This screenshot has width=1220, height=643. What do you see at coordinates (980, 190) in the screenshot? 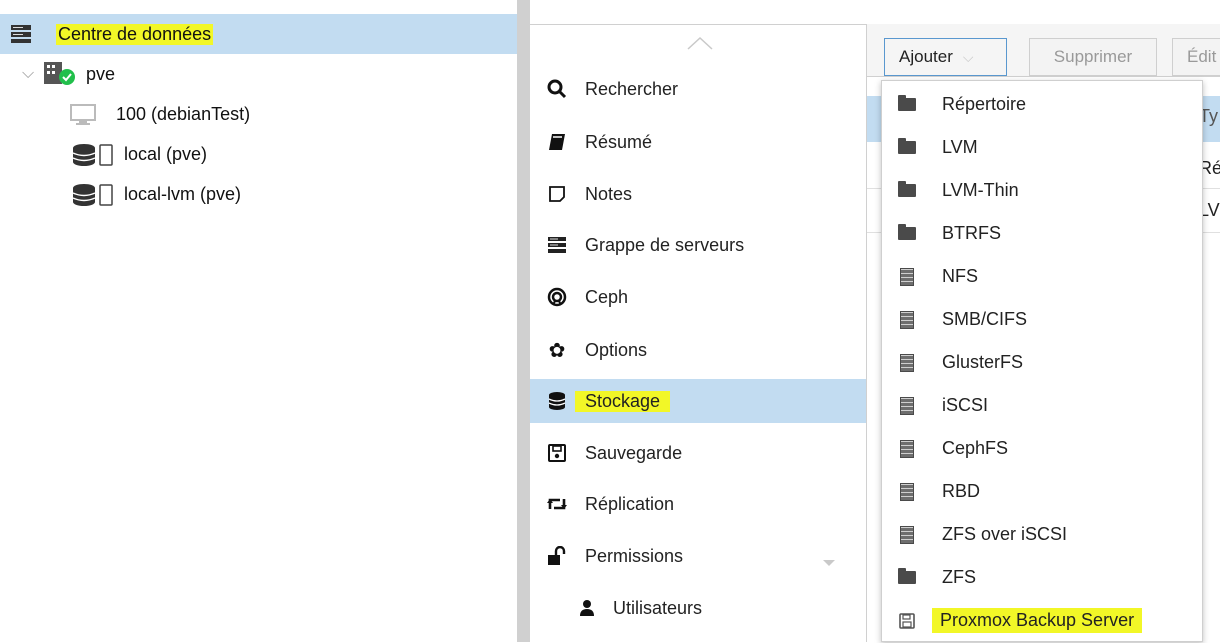
I see `menu-item-label: LVM-Thin` at bounding box center [980, 190].